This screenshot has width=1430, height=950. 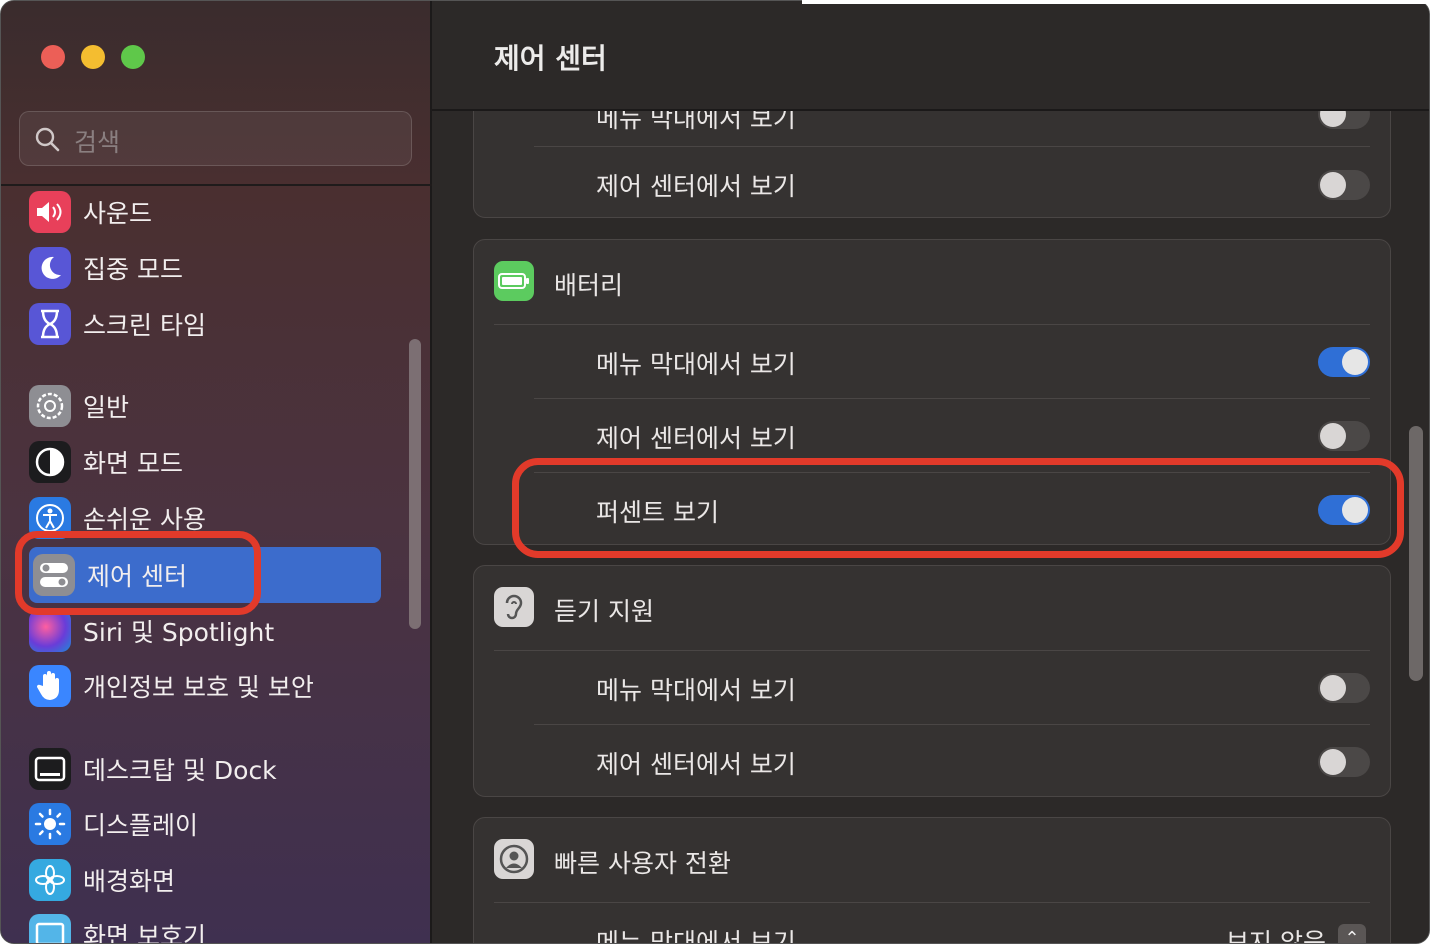 What do you see at coordinates (205, 880) in the screenshot?
I see `sidebar-item-wallpaper: 배경화면` at bounding box center [205, 880].